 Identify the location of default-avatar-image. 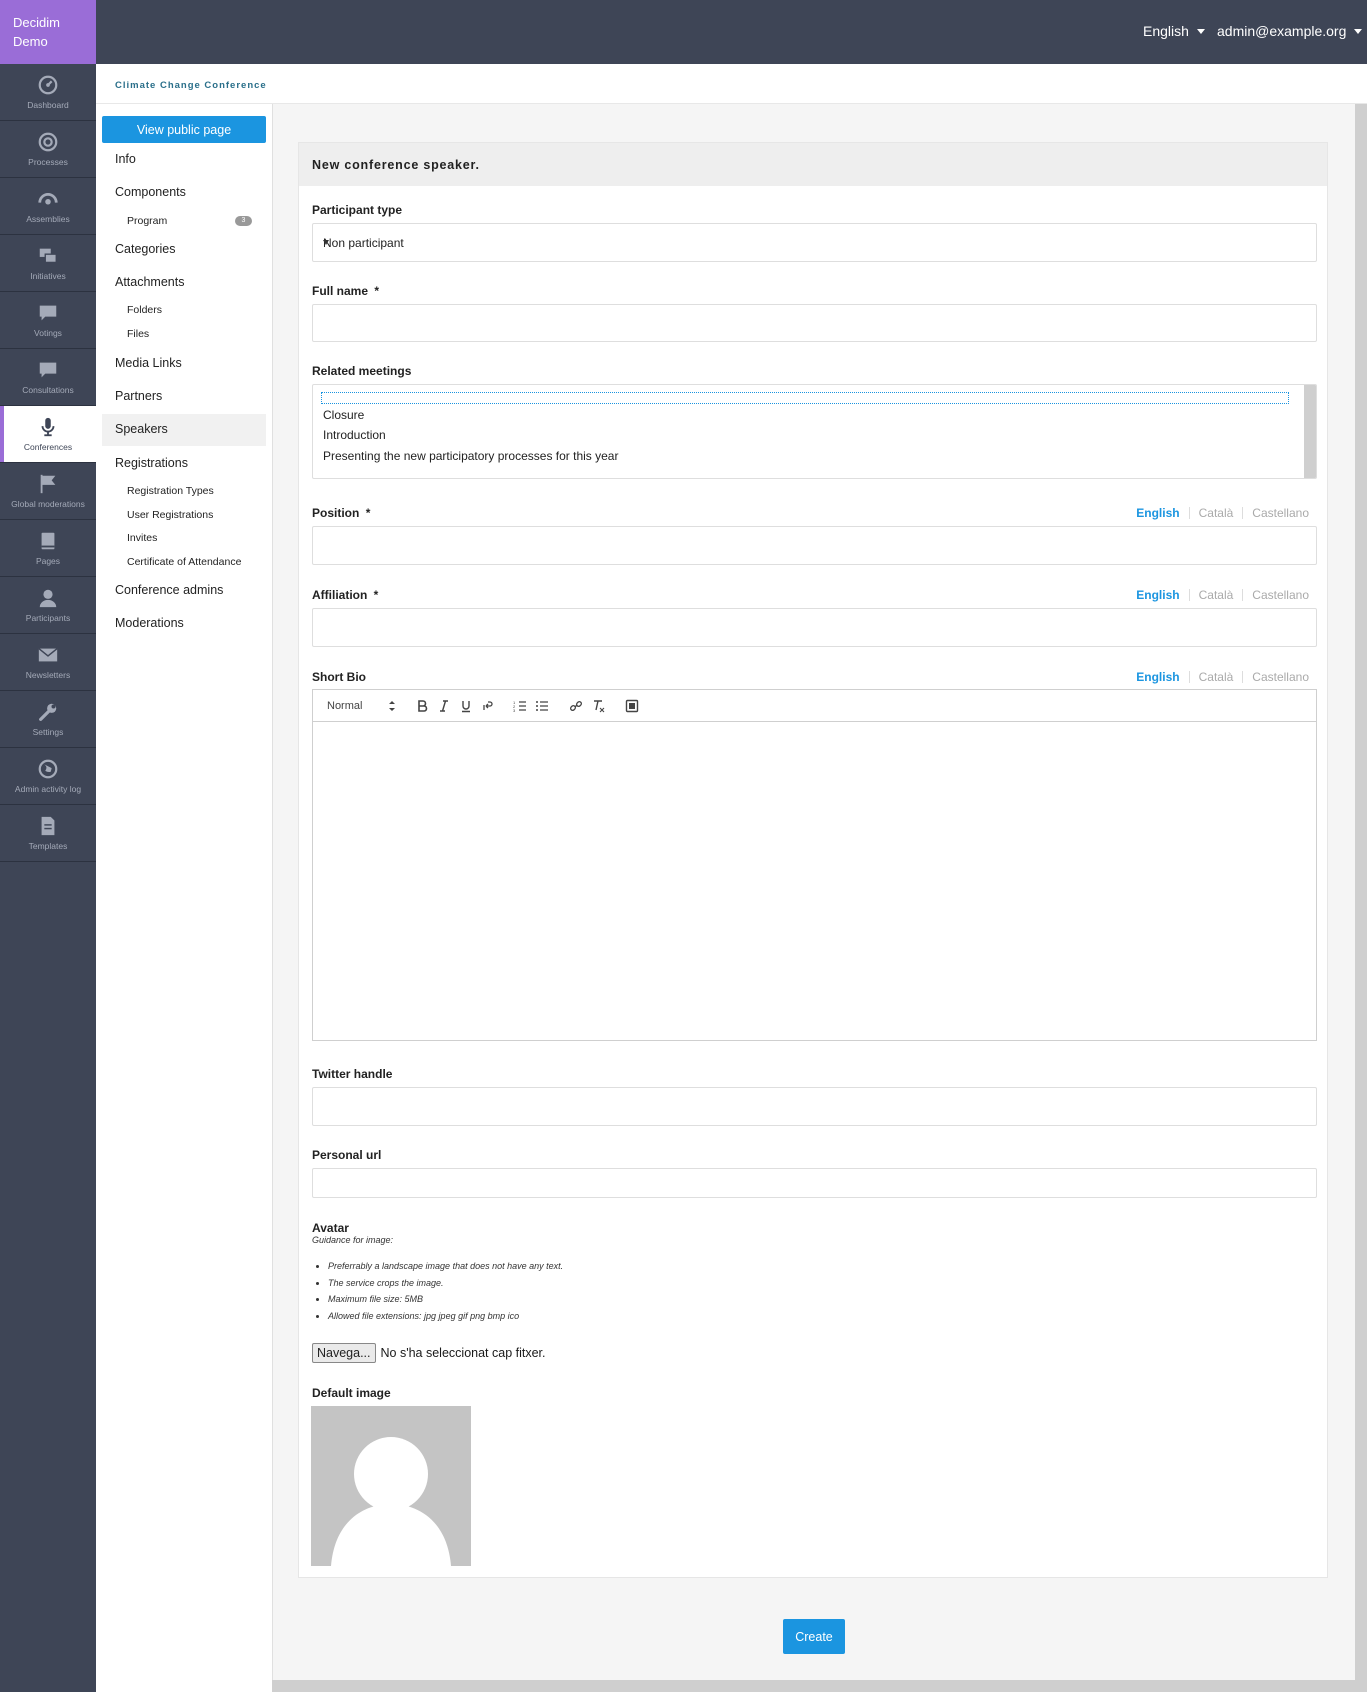
(391, 1486).